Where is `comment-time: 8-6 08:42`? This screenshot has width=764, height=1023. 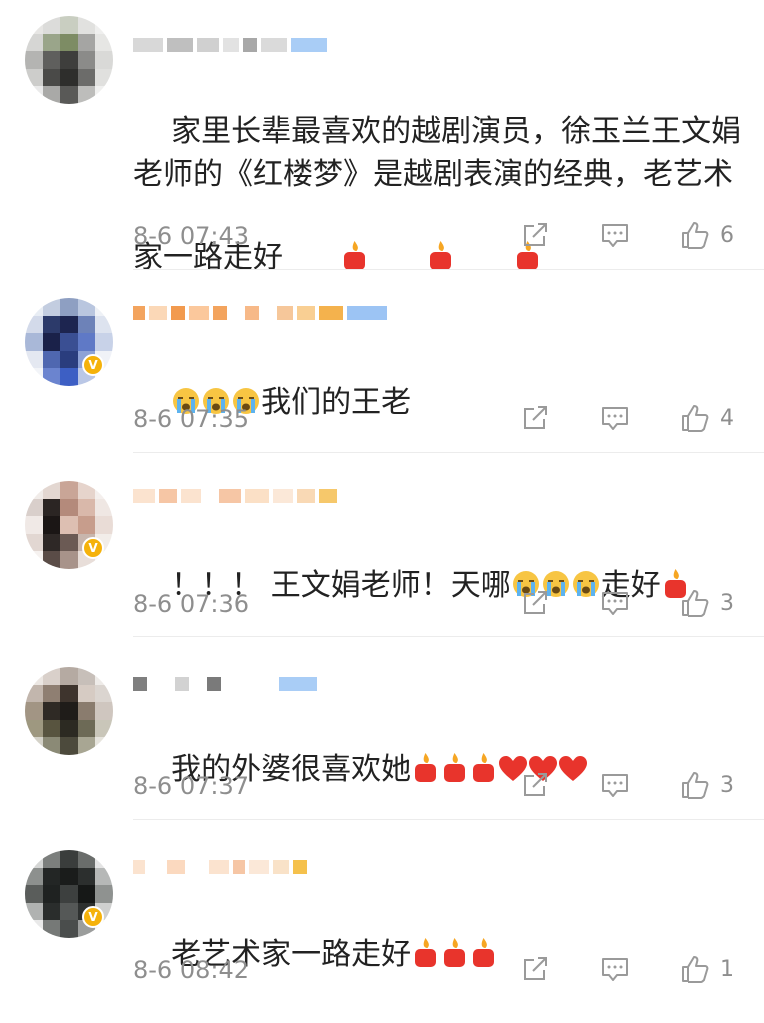
comment-time: 8-6 08:42 is located at coordinates (191, 970).